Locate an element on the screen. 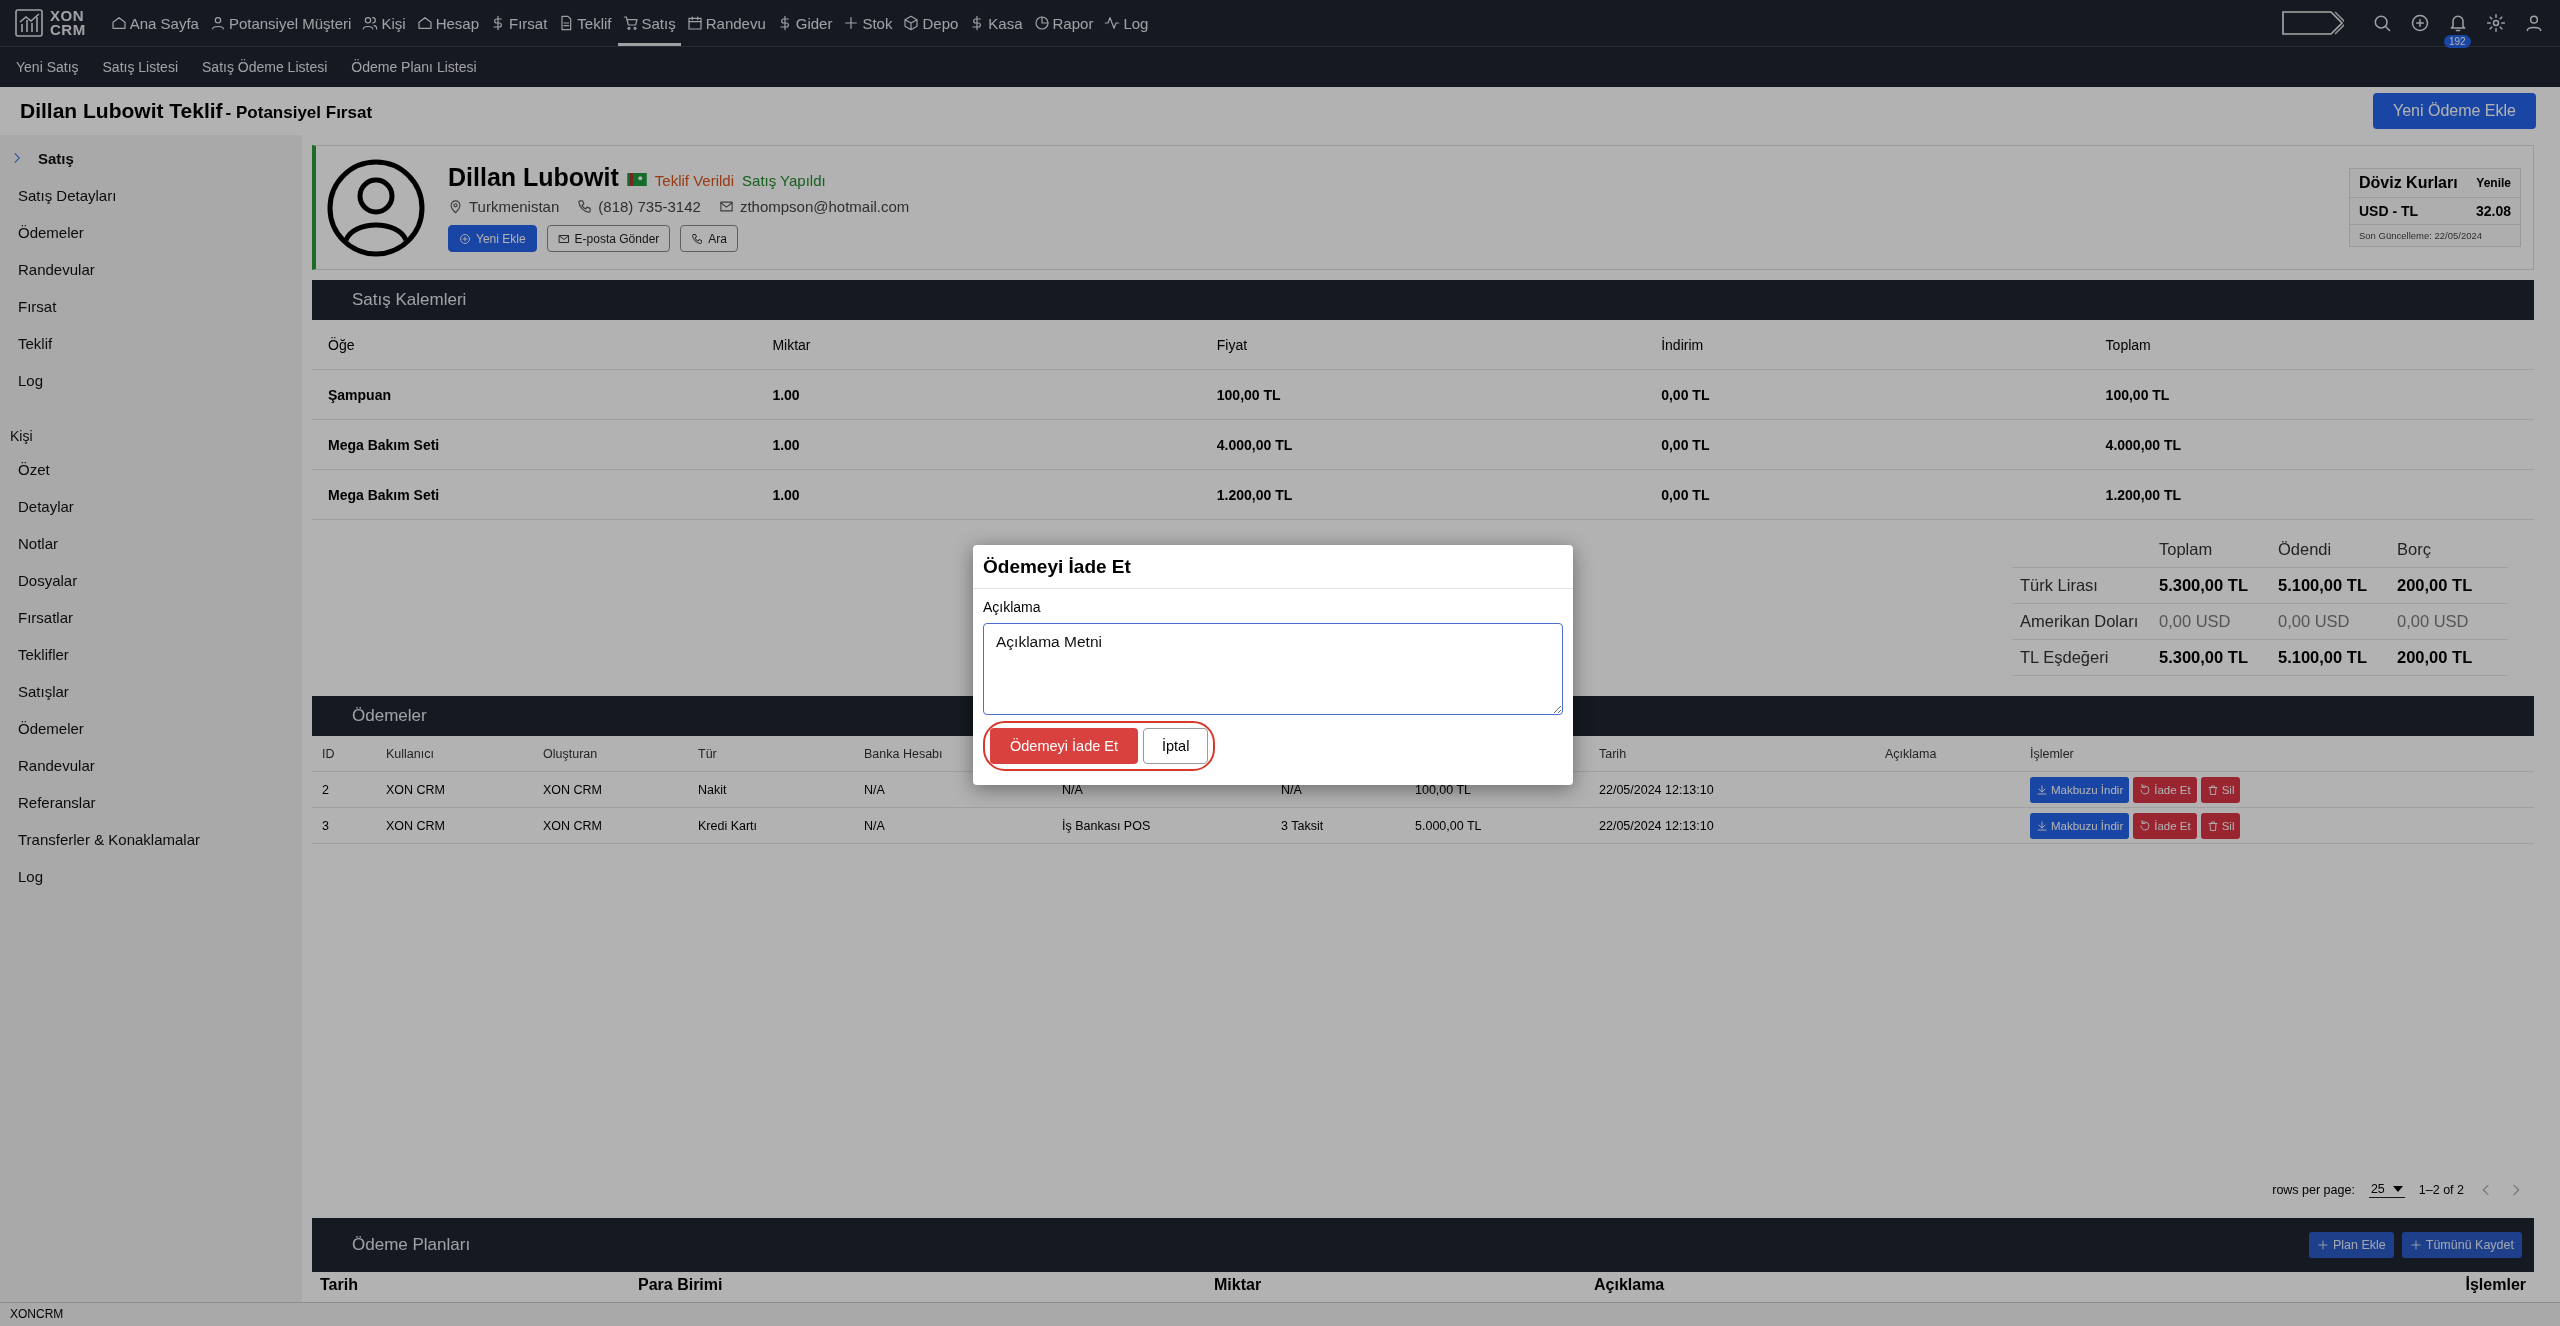 The width and height of the screenshot is (2560, 1326). table-cell: XON CRM is located at coordinates (610, 826).